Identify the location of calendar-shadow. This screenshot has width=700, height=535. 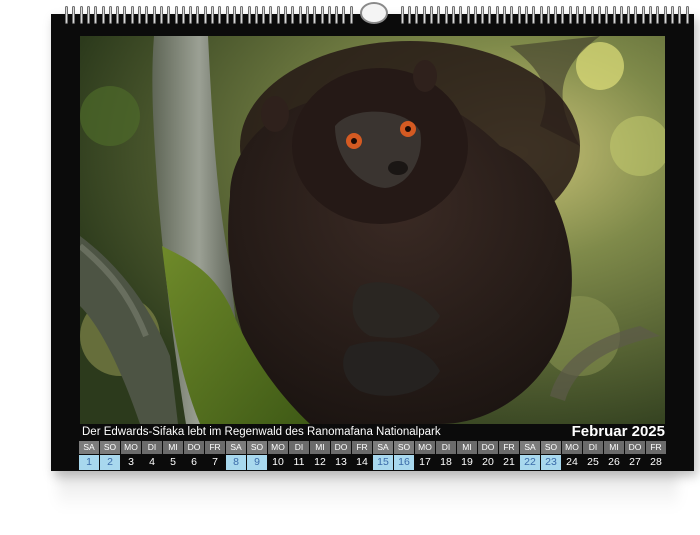
(368, 490).